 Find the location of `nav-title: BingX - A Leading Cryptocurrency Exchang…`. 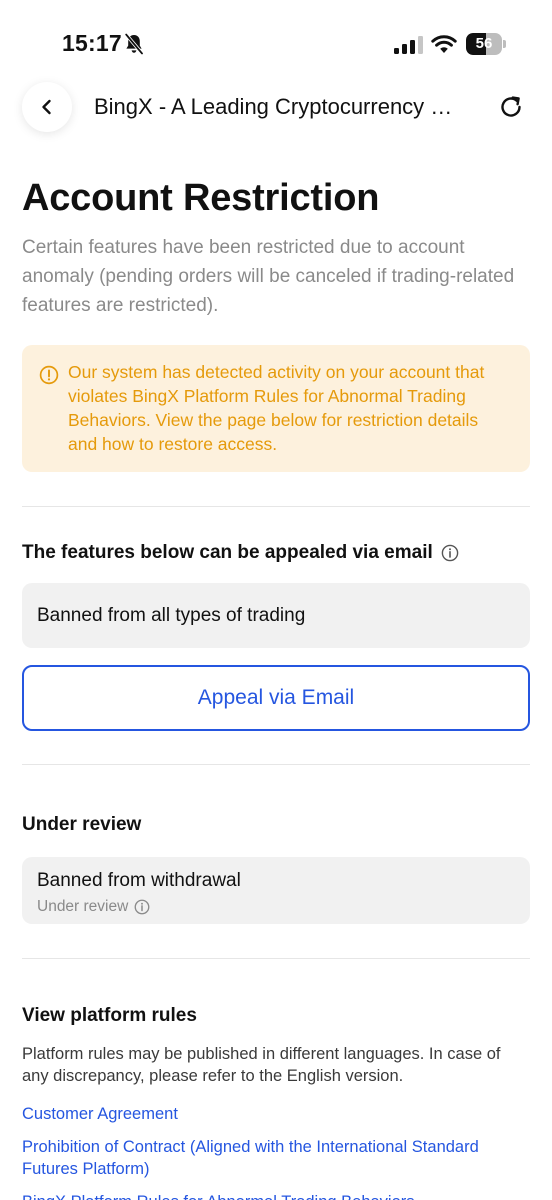

nav-title: BingX - A Leading Cryptocurrency Exchang… is located at coordinates (280, 106).